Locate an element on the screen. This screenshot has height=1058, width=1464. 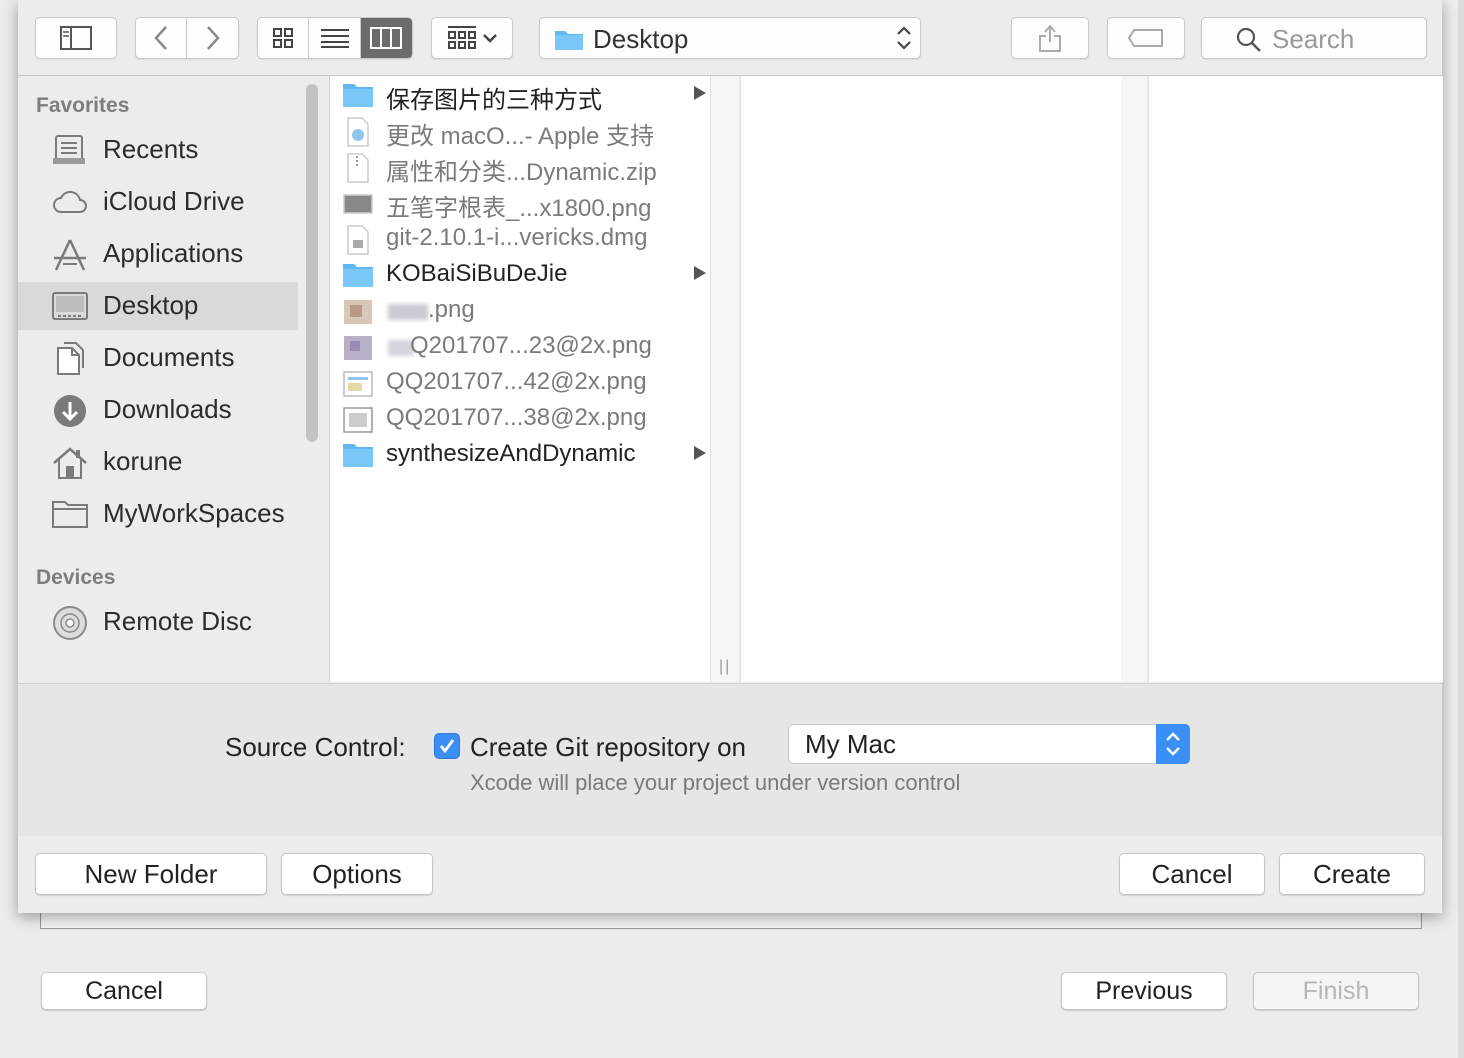
window-edge is located at coordinates (1461, 529).